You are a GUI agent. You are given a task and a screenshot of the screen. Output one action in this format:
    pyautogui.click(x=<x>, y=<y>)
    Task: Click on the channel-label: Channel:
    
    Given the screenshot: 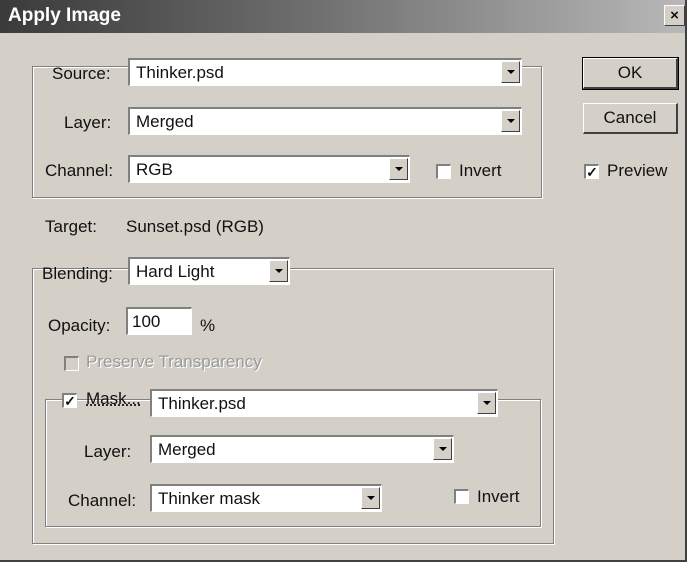 What is the action you would take?
    pyautogui.click(x=79, y=170)
    